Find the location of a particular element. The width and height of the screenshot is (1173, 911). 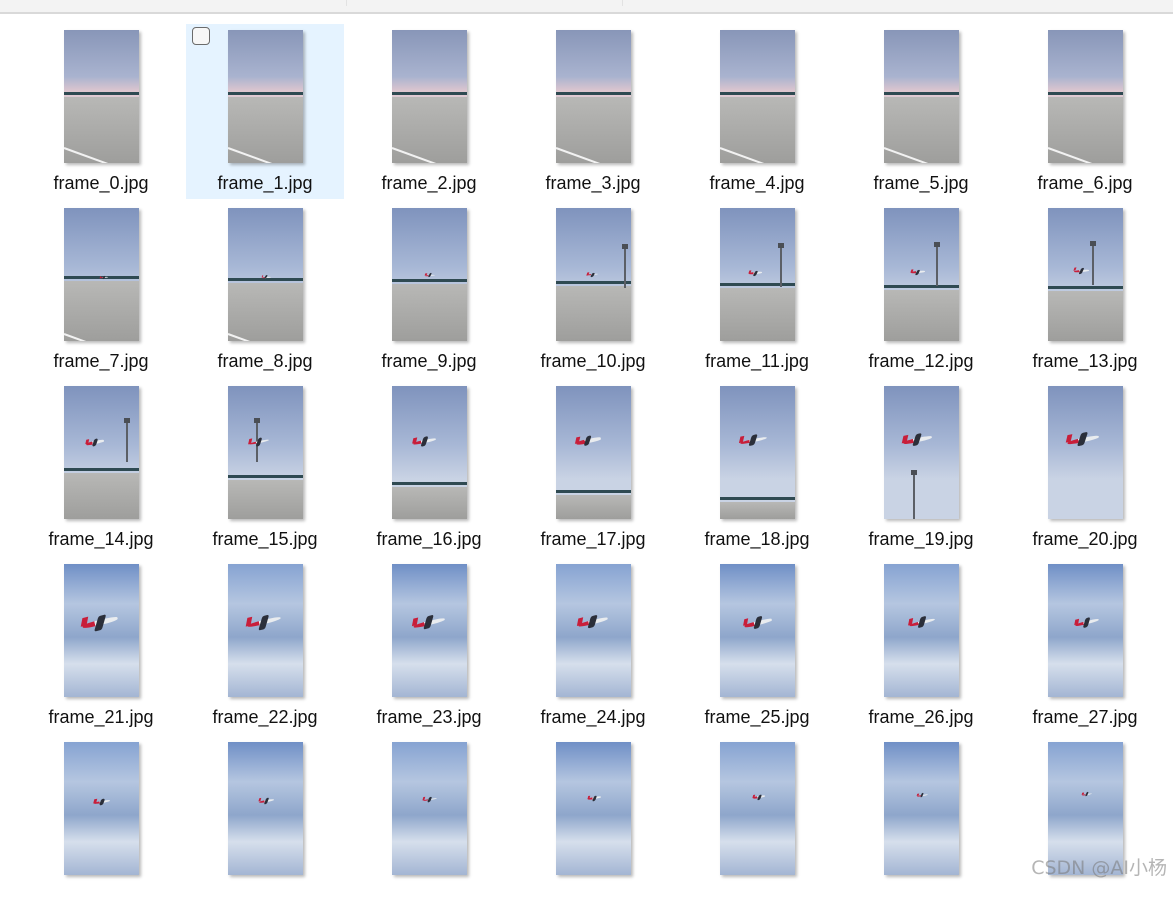

file-name-label: frame_12.jpg is located at coordinates (921, 361).